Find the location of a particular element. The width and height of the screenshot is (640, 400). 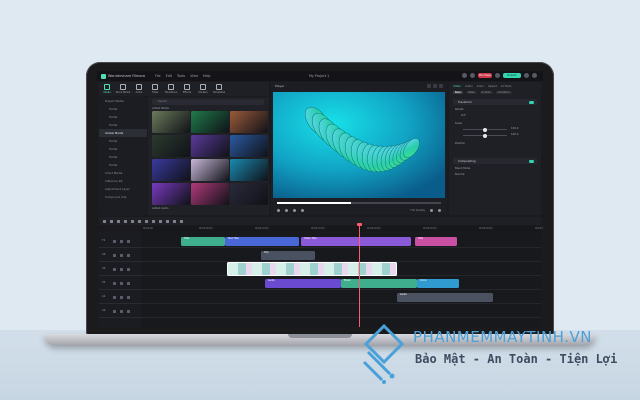

media-tab-stickers: Stickers is located at coordinates (203, 89).